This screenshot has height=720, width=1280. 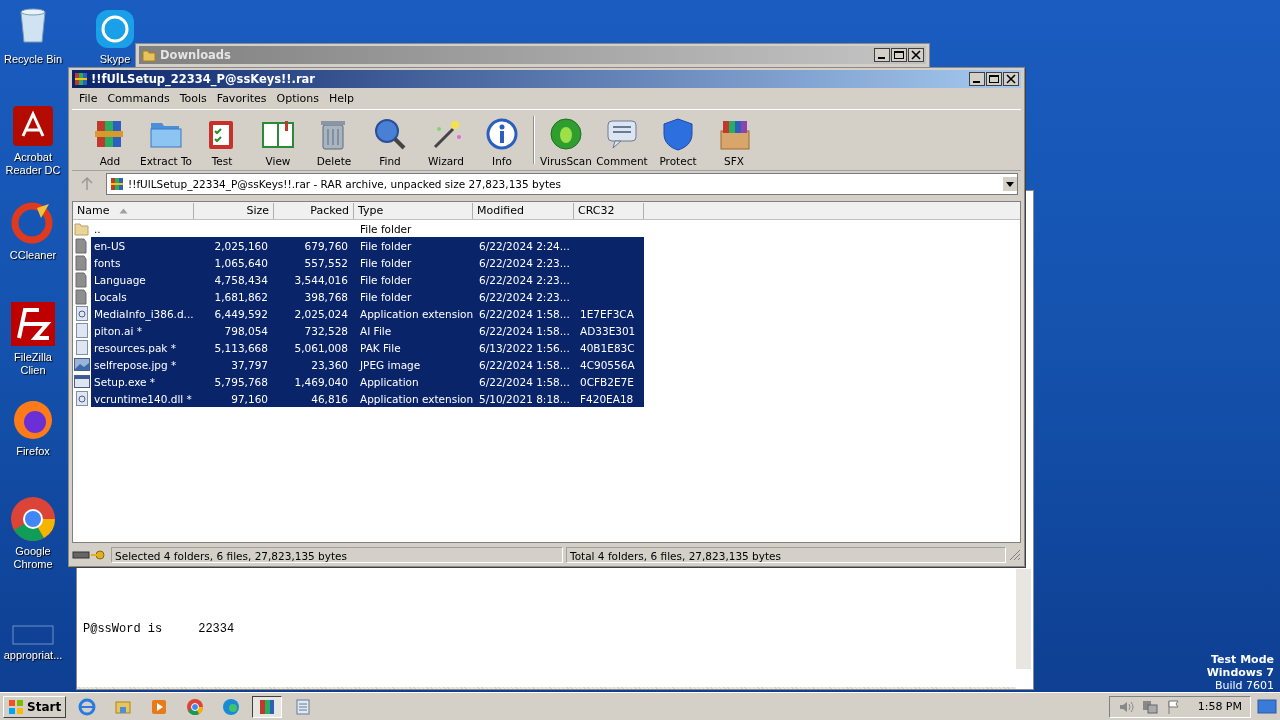 What do you see at coordinates (1023, 619) in the screenshot?
I see `vertical-scrollbar` at bounding box center [1023, 619].